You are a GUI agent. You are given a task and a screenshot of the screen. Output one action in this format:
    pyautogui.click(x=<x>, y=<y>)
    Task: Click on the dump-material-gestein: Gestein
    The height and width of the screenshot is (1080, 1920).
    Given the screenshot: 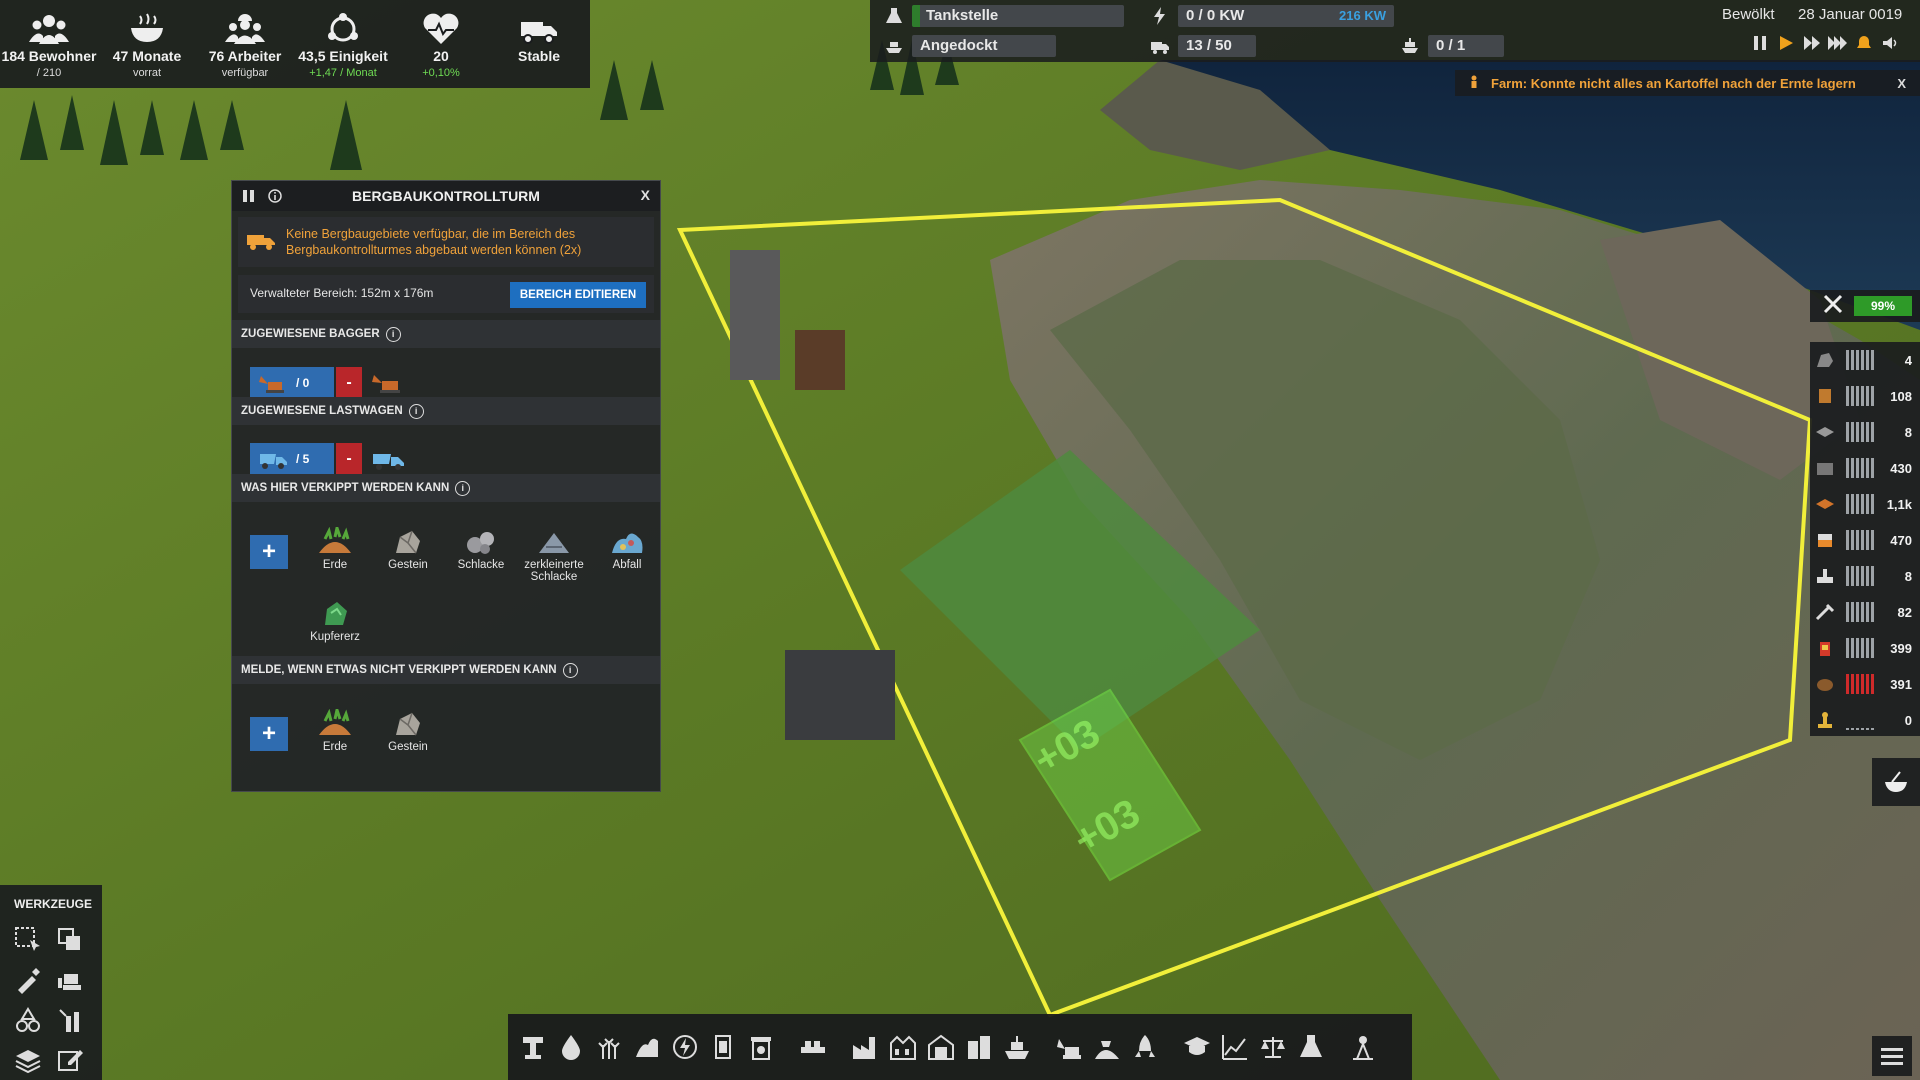 What is the action you would take?
    pyautogui.click(x=408, y=549)
    